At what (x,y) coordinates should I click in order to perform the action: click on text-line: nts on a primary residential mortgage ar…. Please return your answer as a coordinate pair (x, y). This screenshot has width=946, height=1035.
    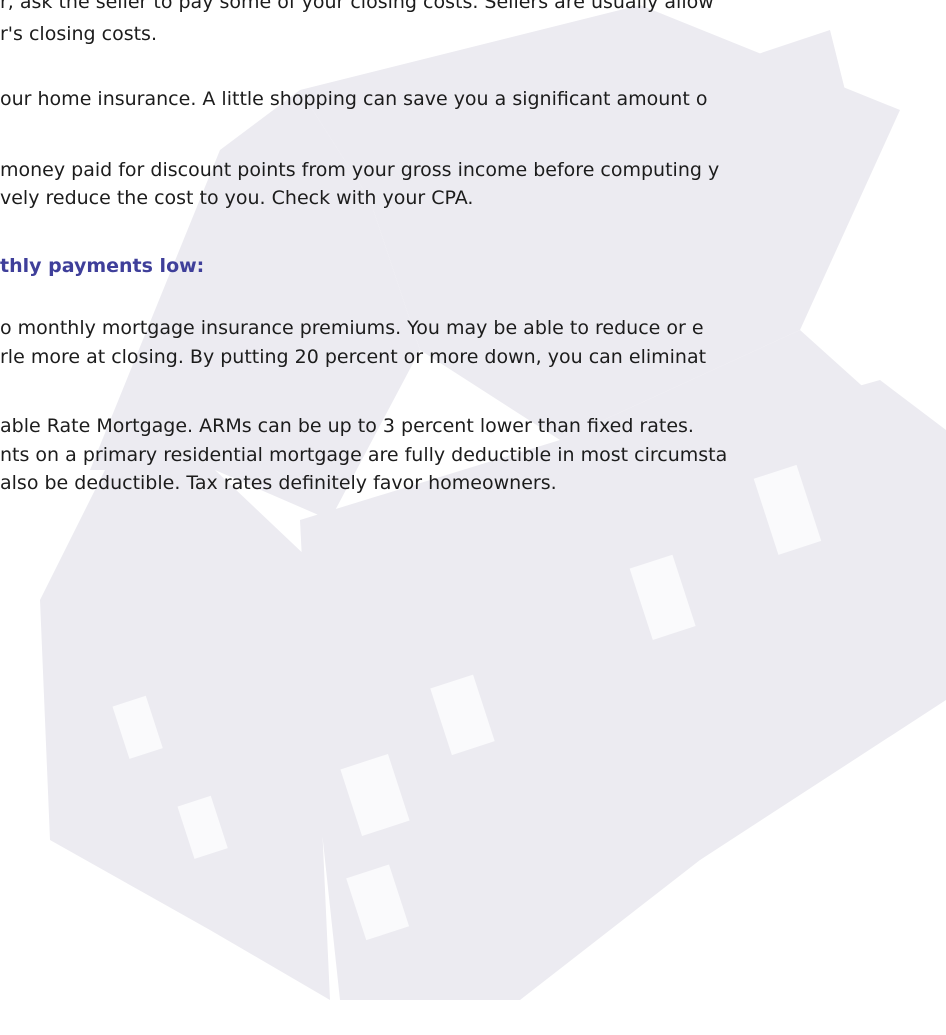
    Looking at the image, I should click on (364, 455).